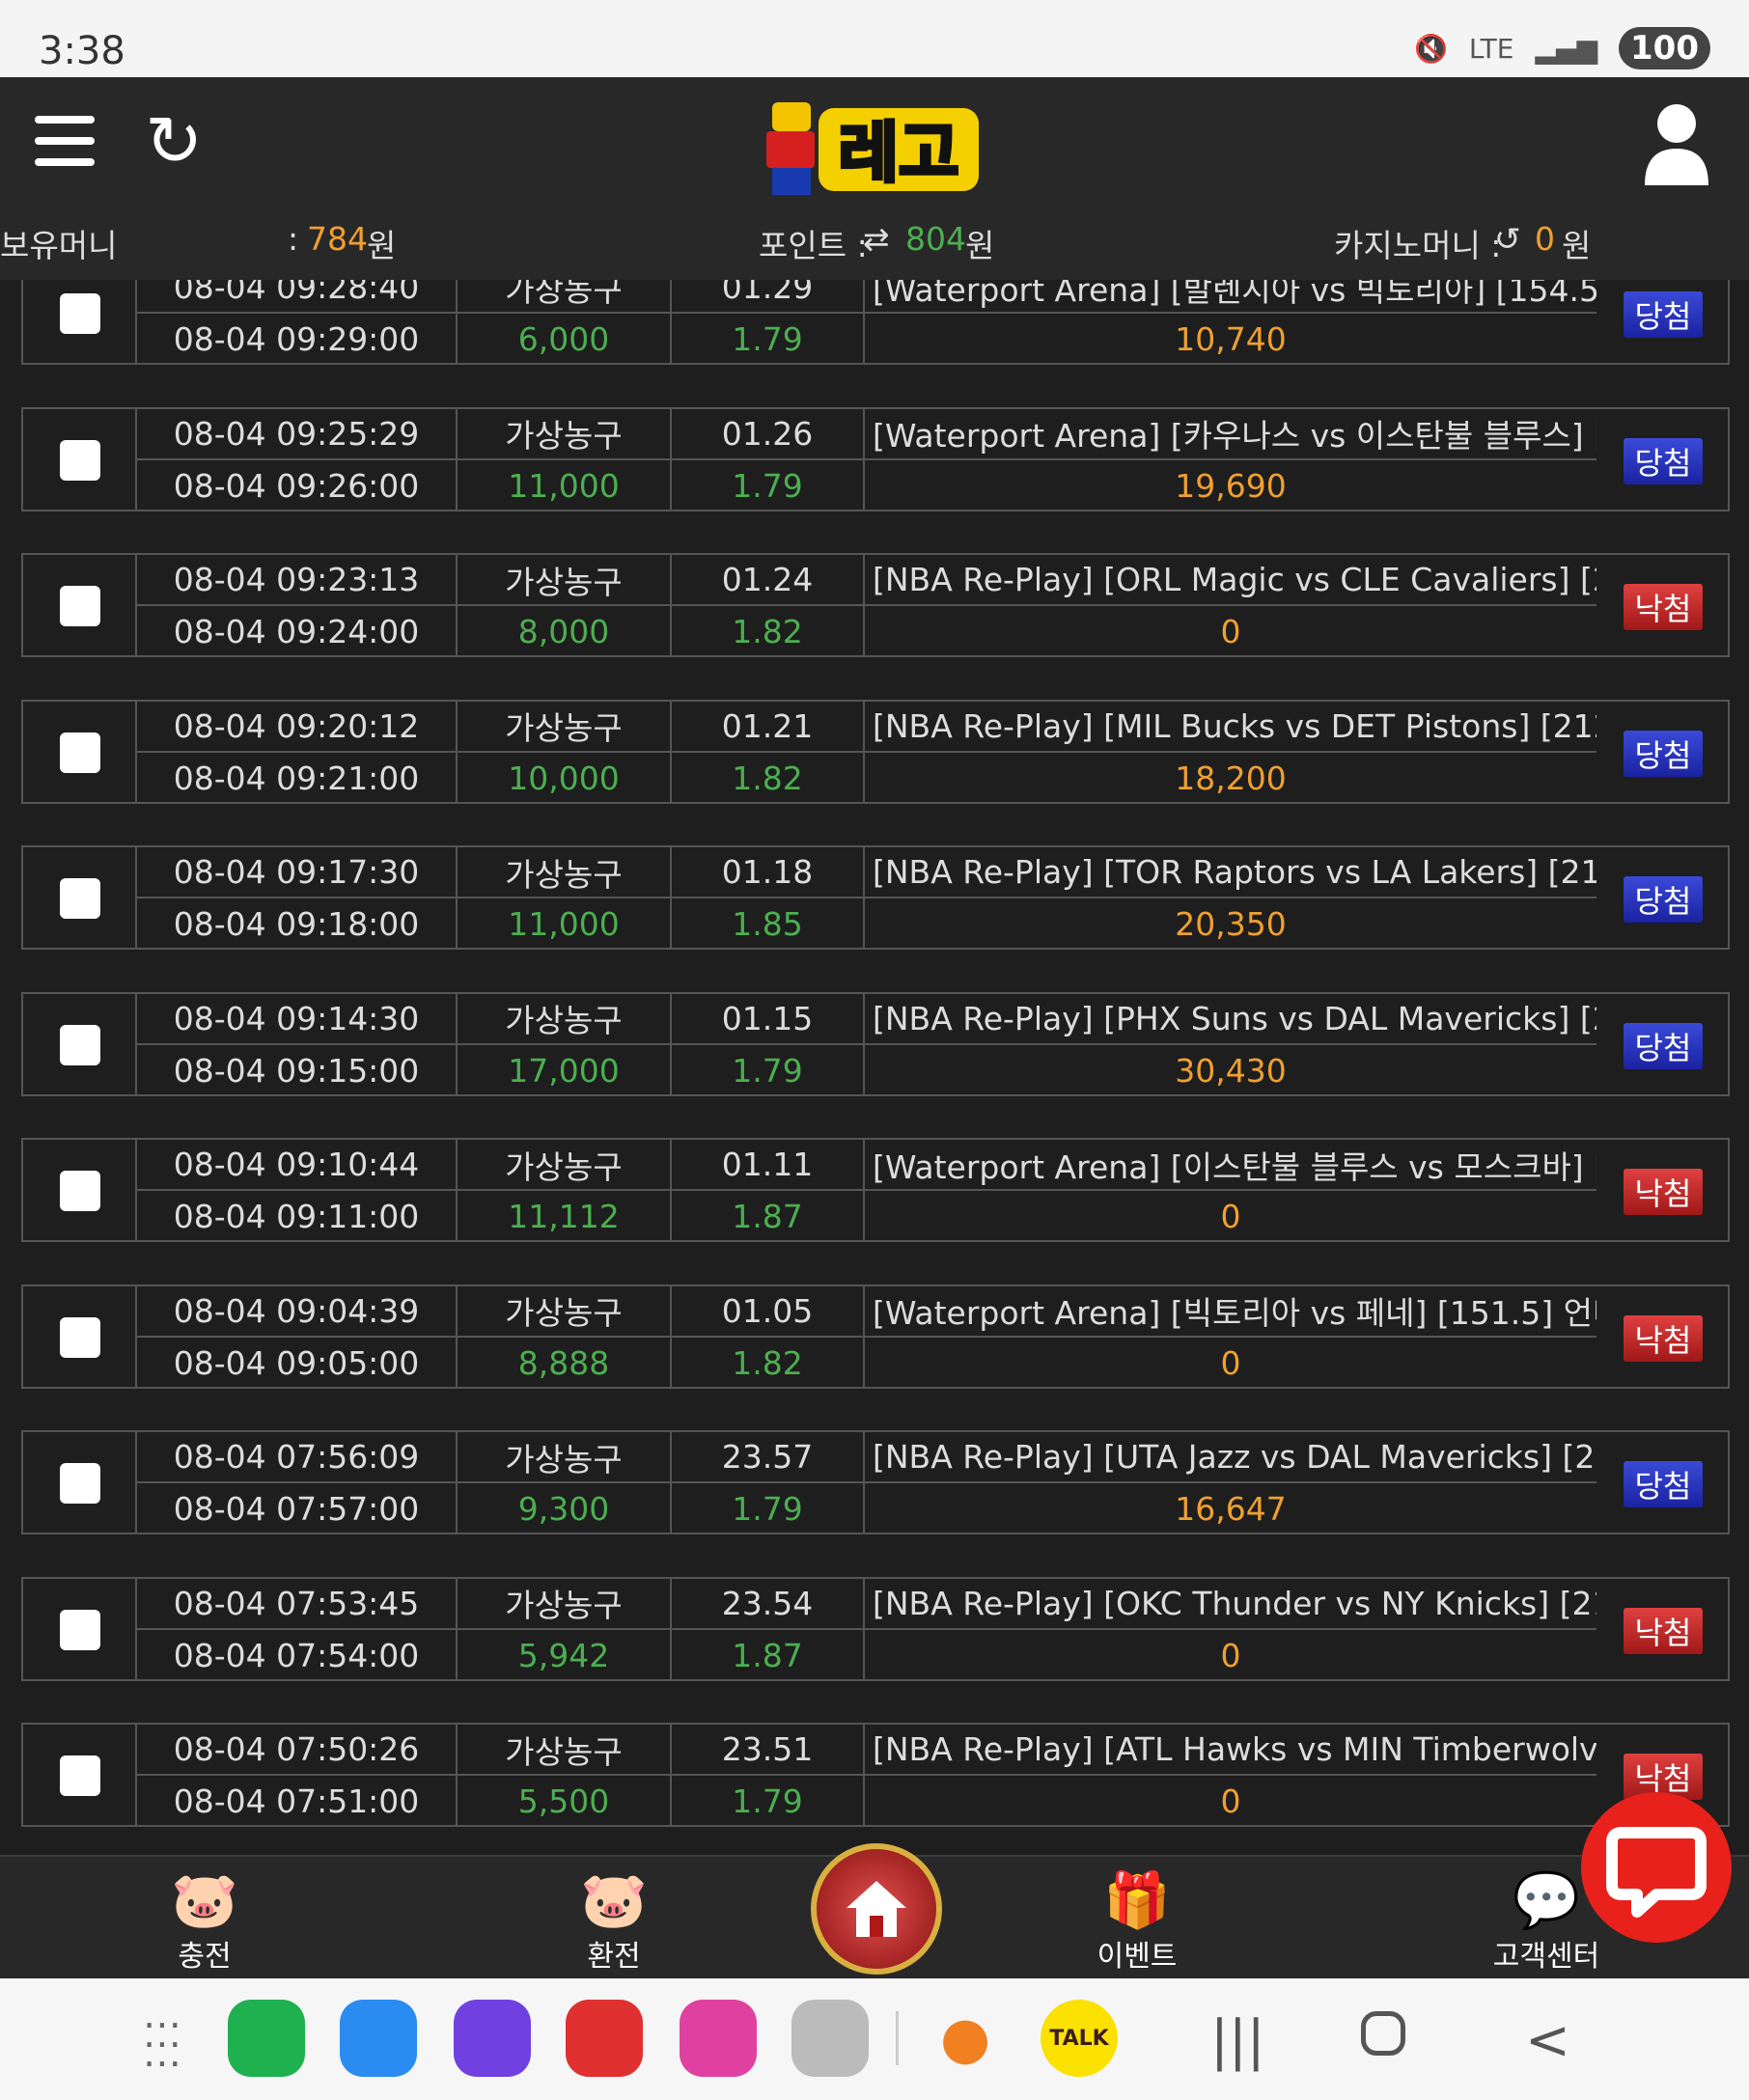 Image resolution: width=1749 pixels, height=2100 pixels. I want to click on notes-app-icon, so click(605, 2038).